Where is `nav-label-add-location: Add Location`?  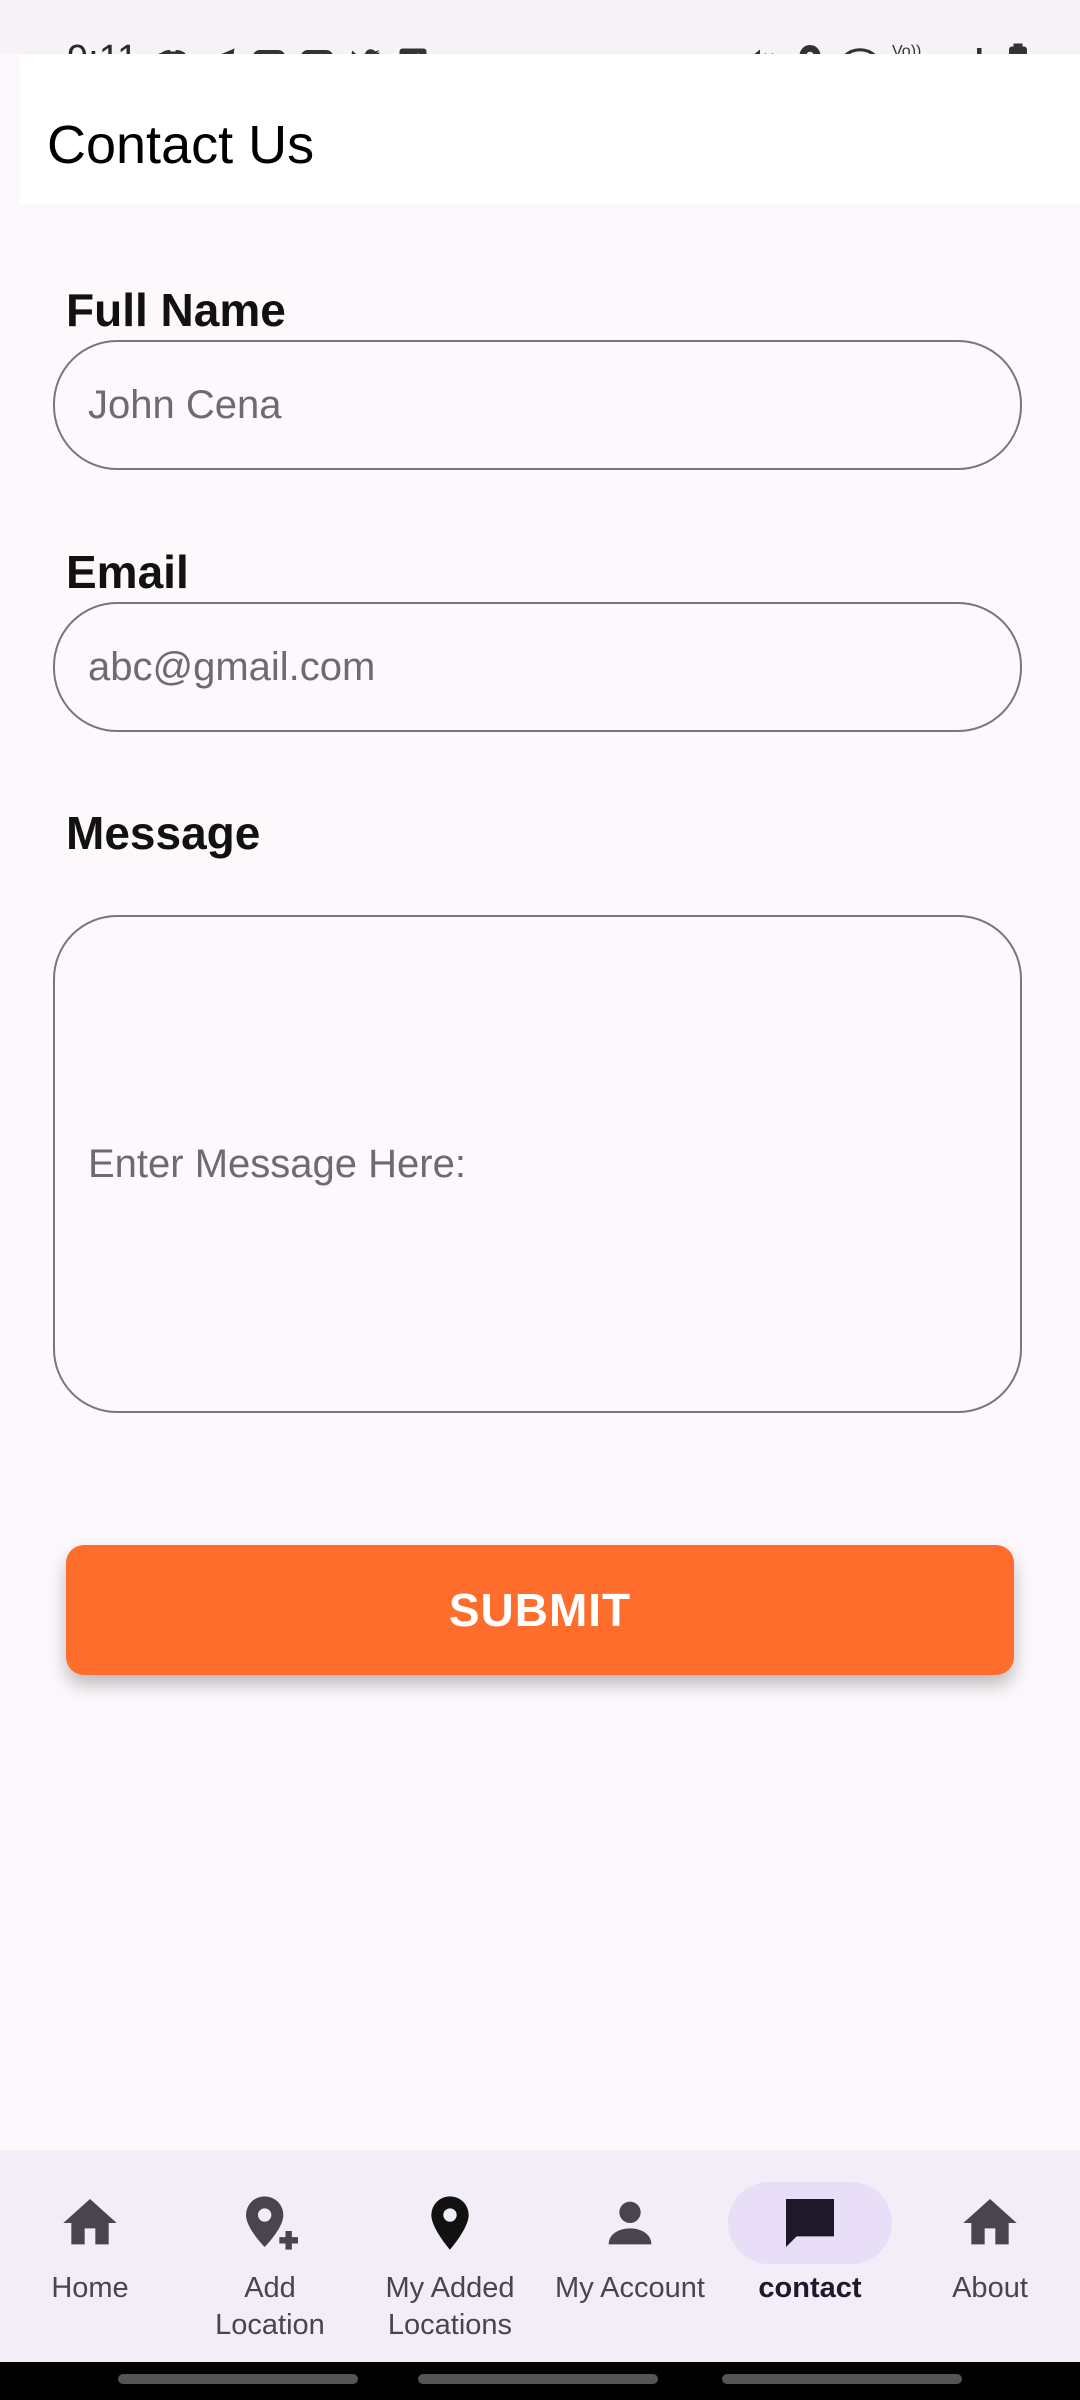 nav-label-add-location: Add Location is located at coordinates (270, 2306).